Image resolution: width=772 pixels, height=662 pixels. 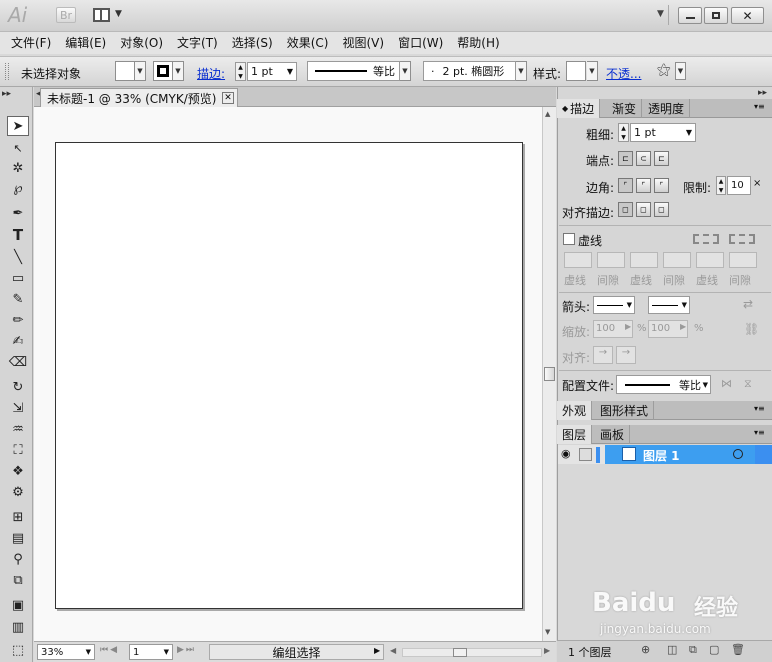 I want to click on locate-object-icon: ⊕, so click(x=645, y=649).